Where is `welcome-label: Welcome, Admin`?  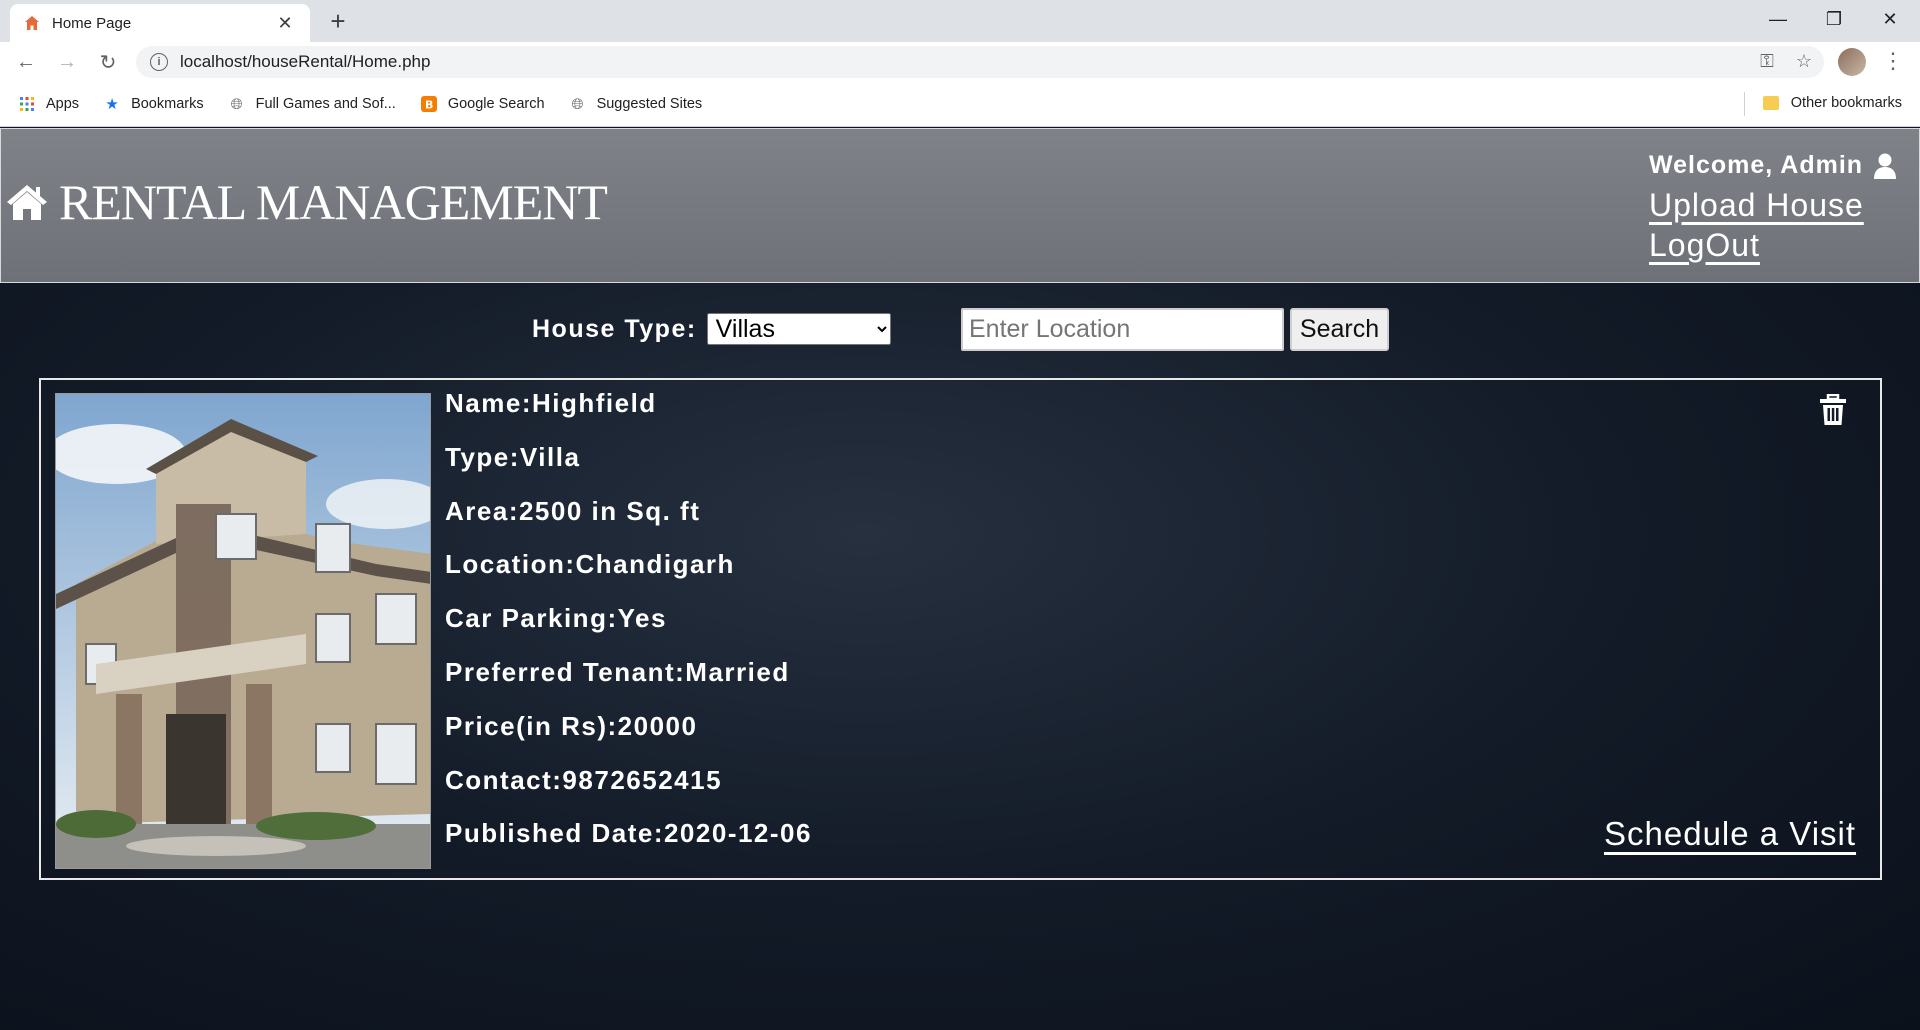
welcome-label: Welcome, Admin is located at coordinates (1756, 165).